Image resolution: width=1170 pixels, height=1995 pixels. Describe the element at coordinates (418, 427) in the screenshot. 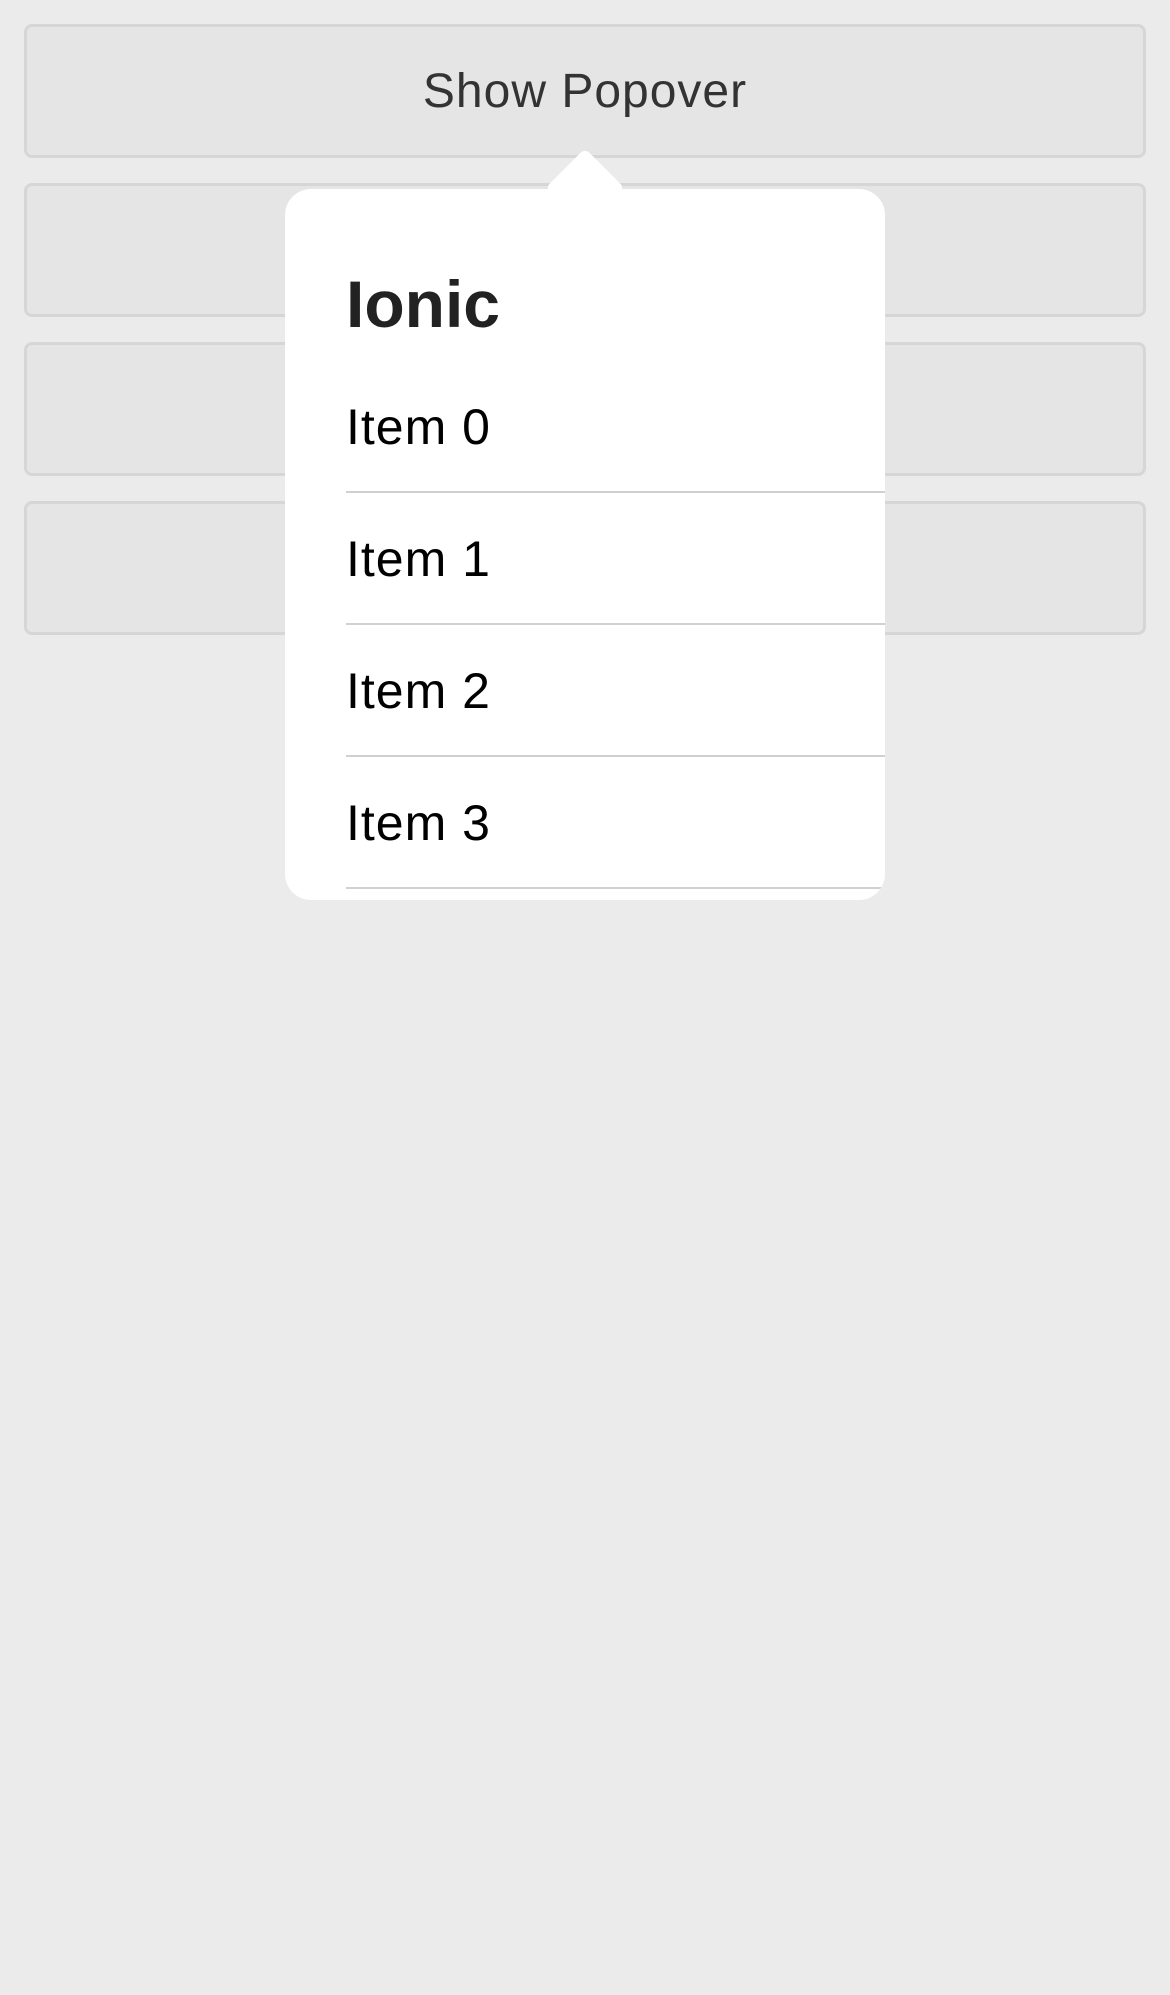

I see `list-item-label: Item 0` at that location.